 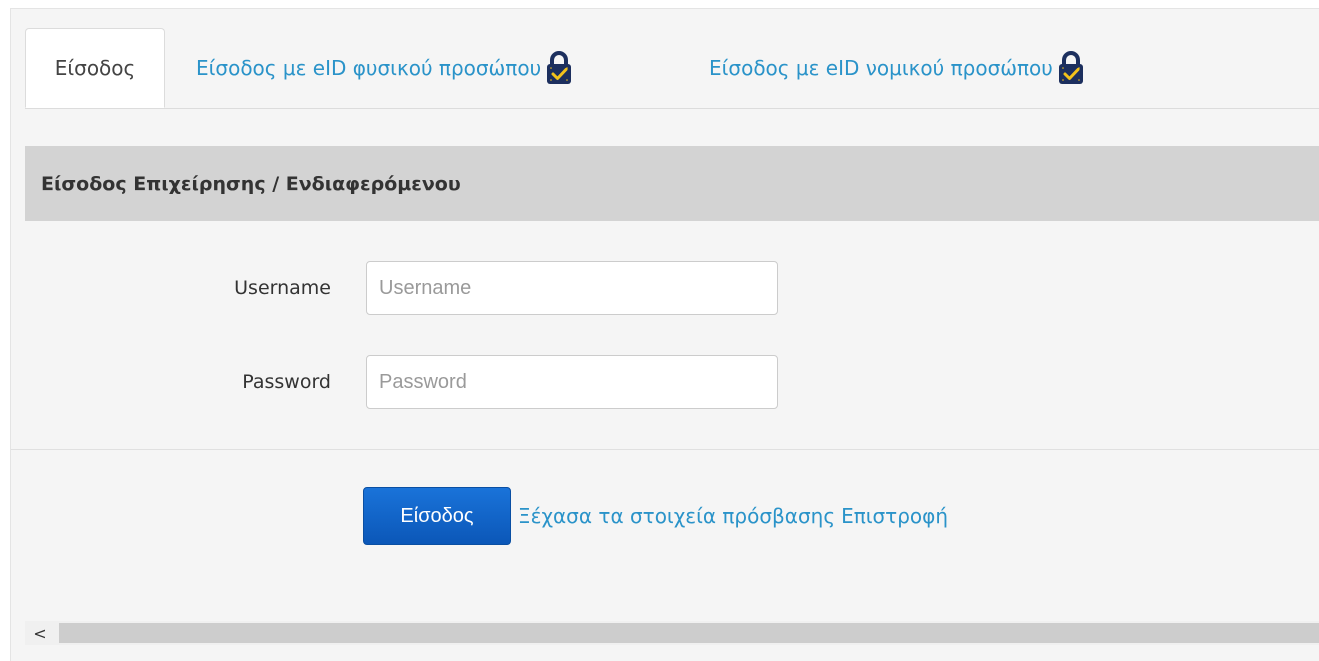 I want to click on login-button: Είσοδος, so click(x=437, y=516).